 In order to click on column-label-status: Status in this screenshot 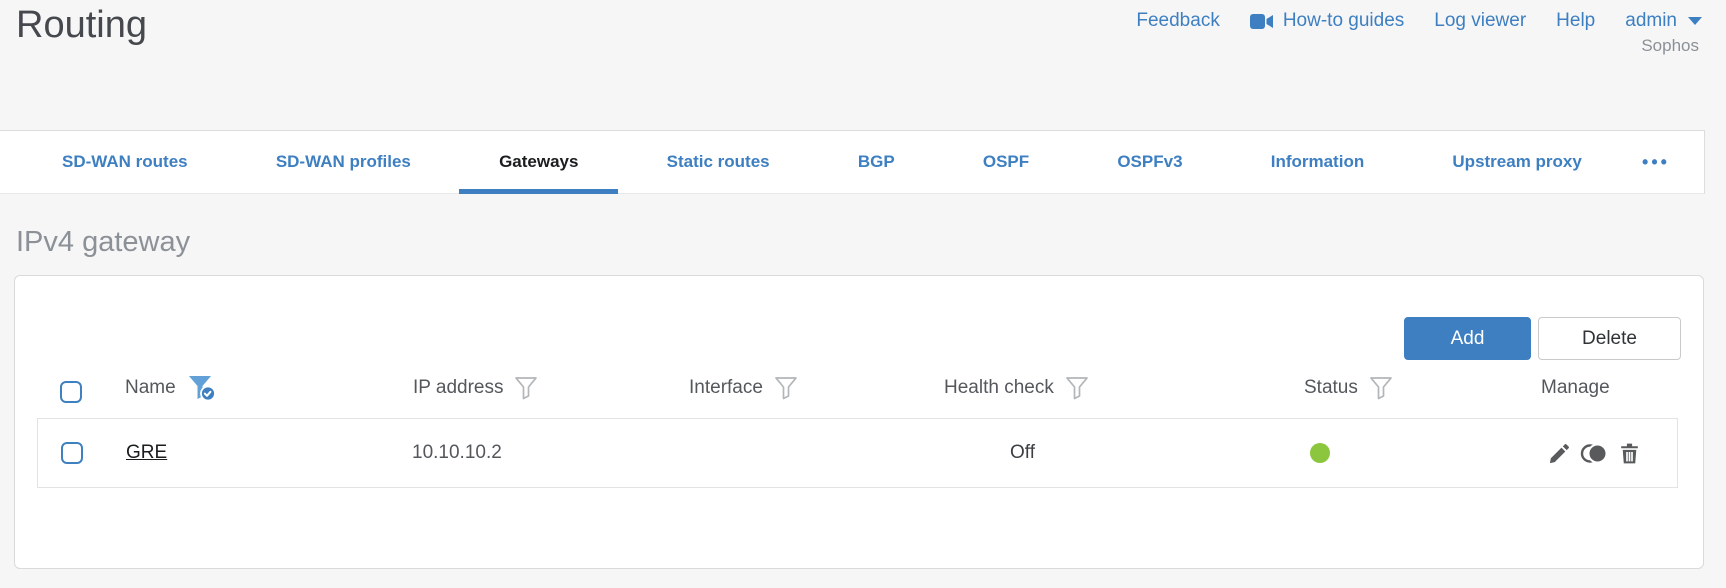, I will do `click(1331, 387)`.